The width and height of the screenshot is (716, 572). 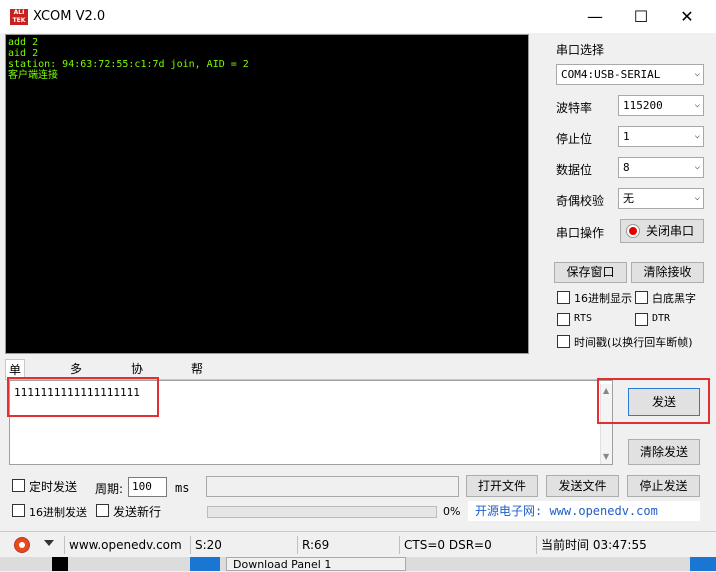 I want to click on clear-receive-button: 清除接收, so click(x=667, y=272).